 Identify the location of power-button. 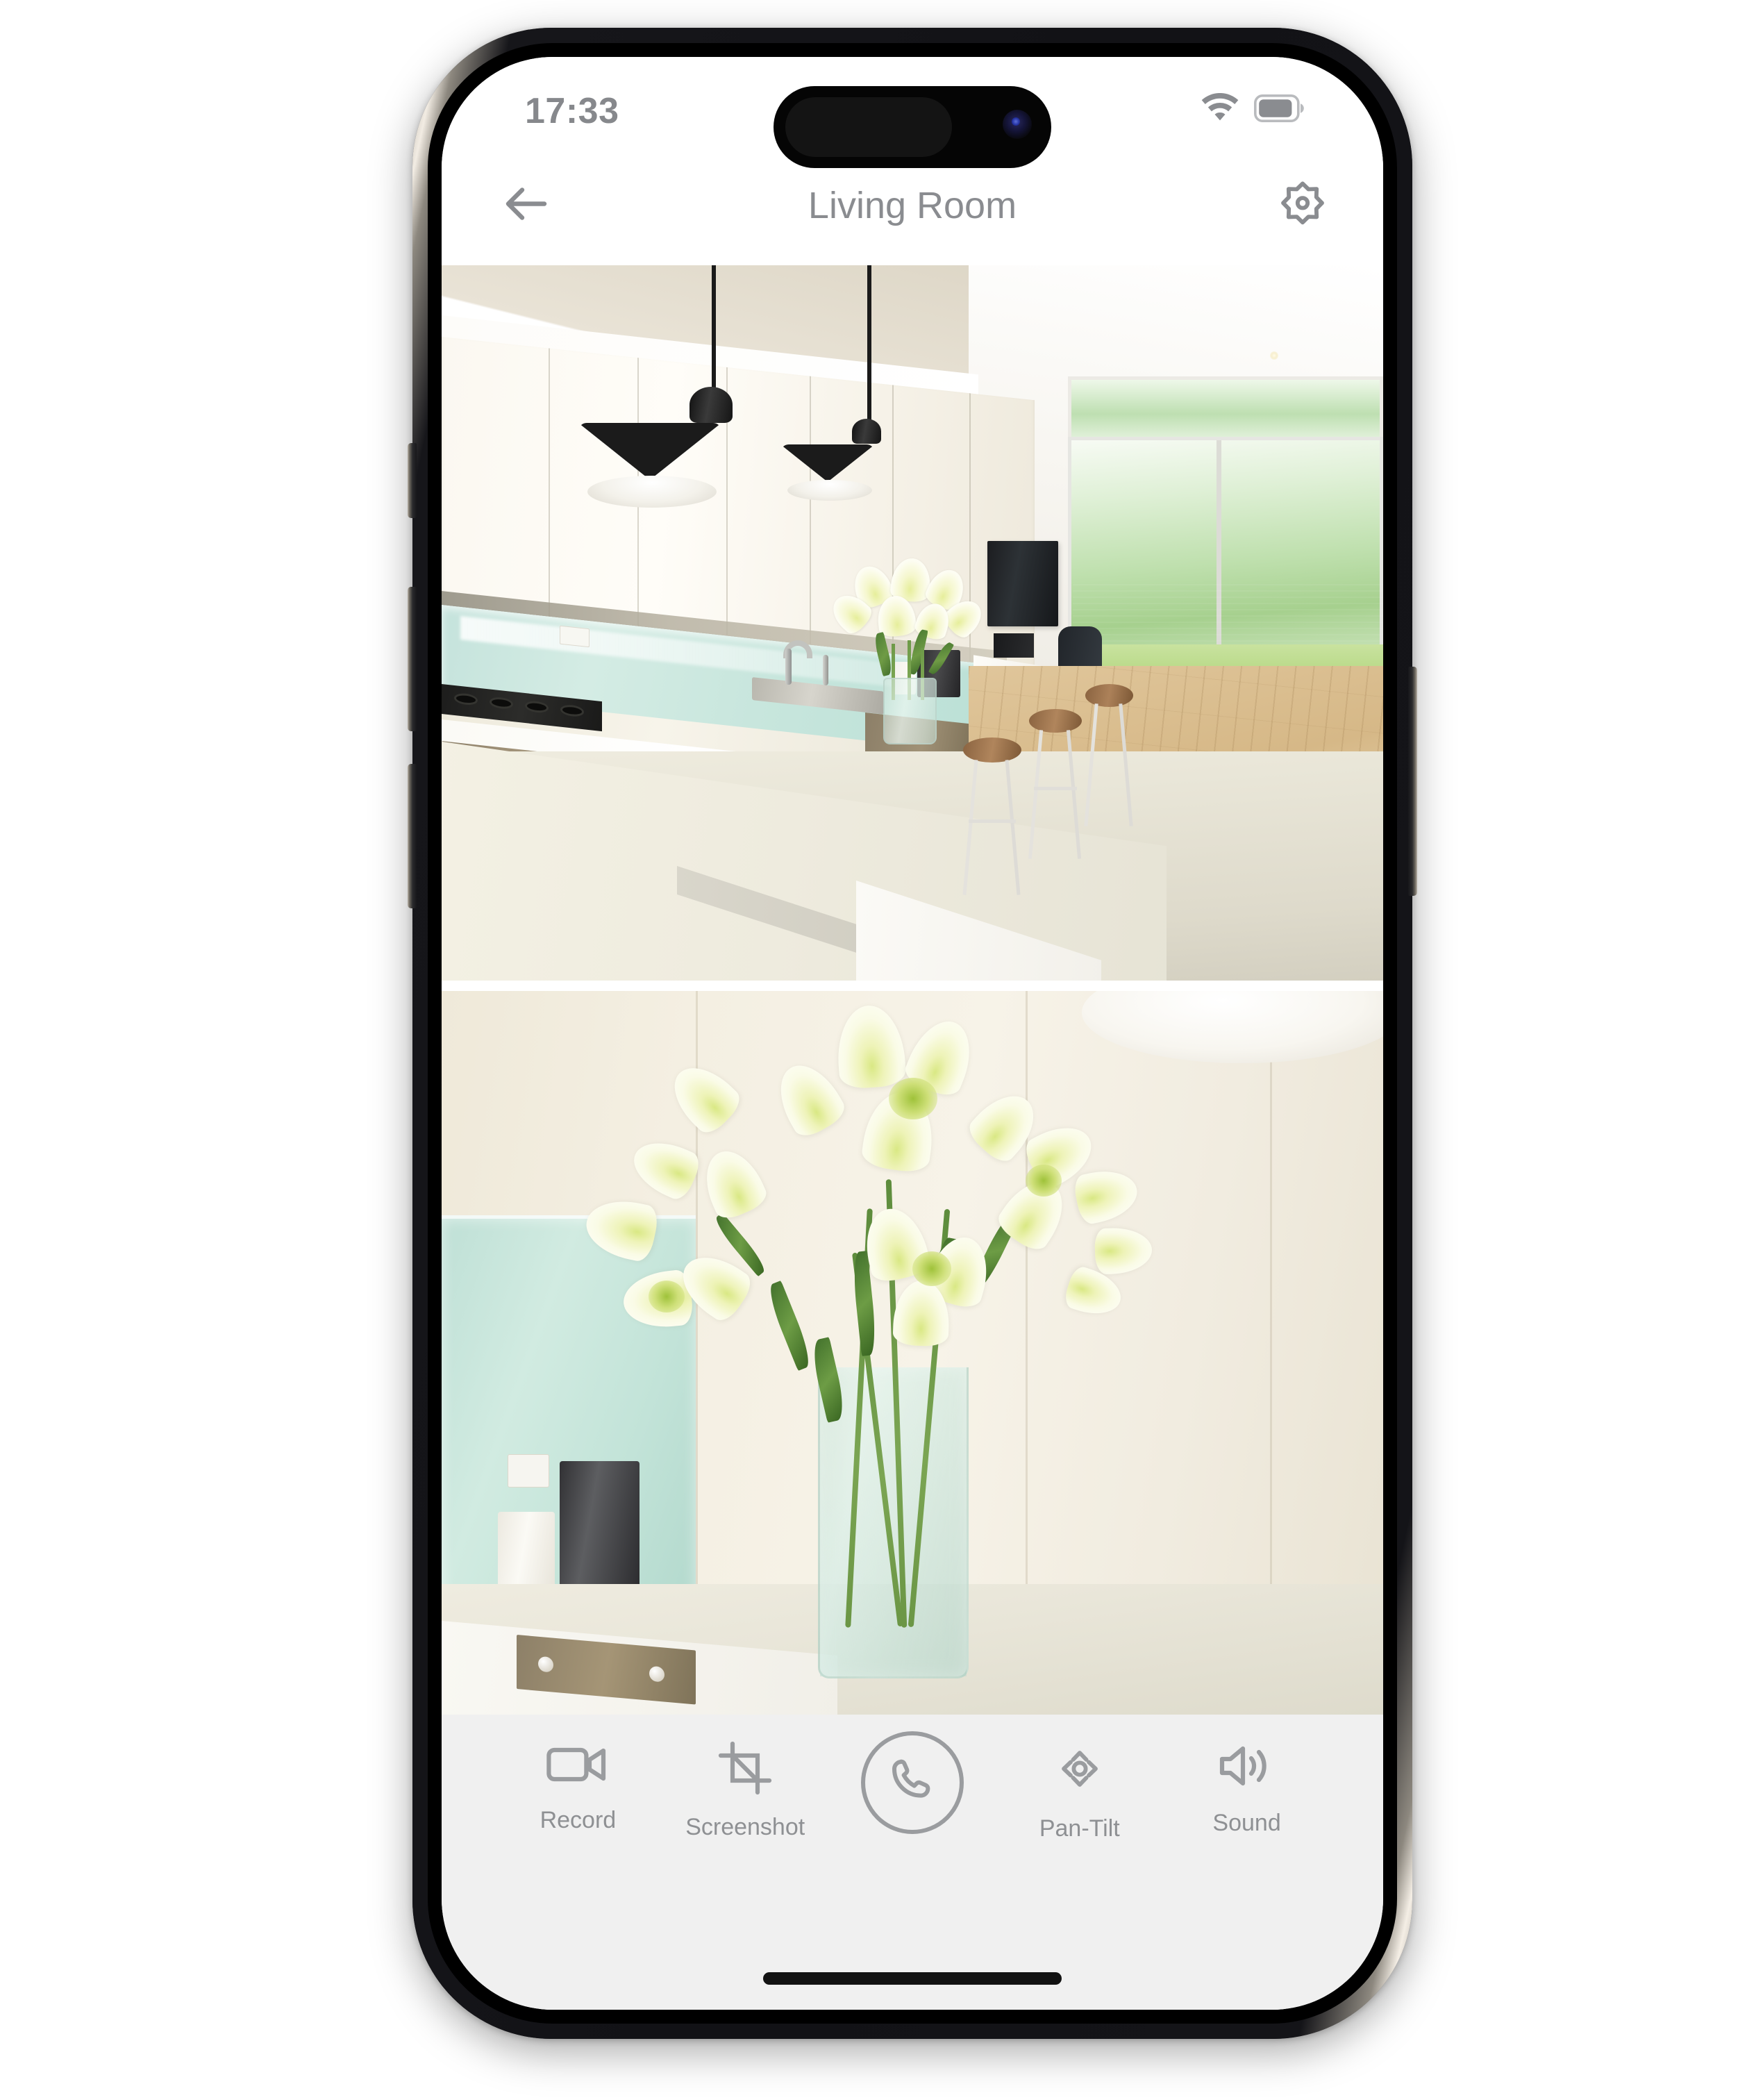
(1412, 781).